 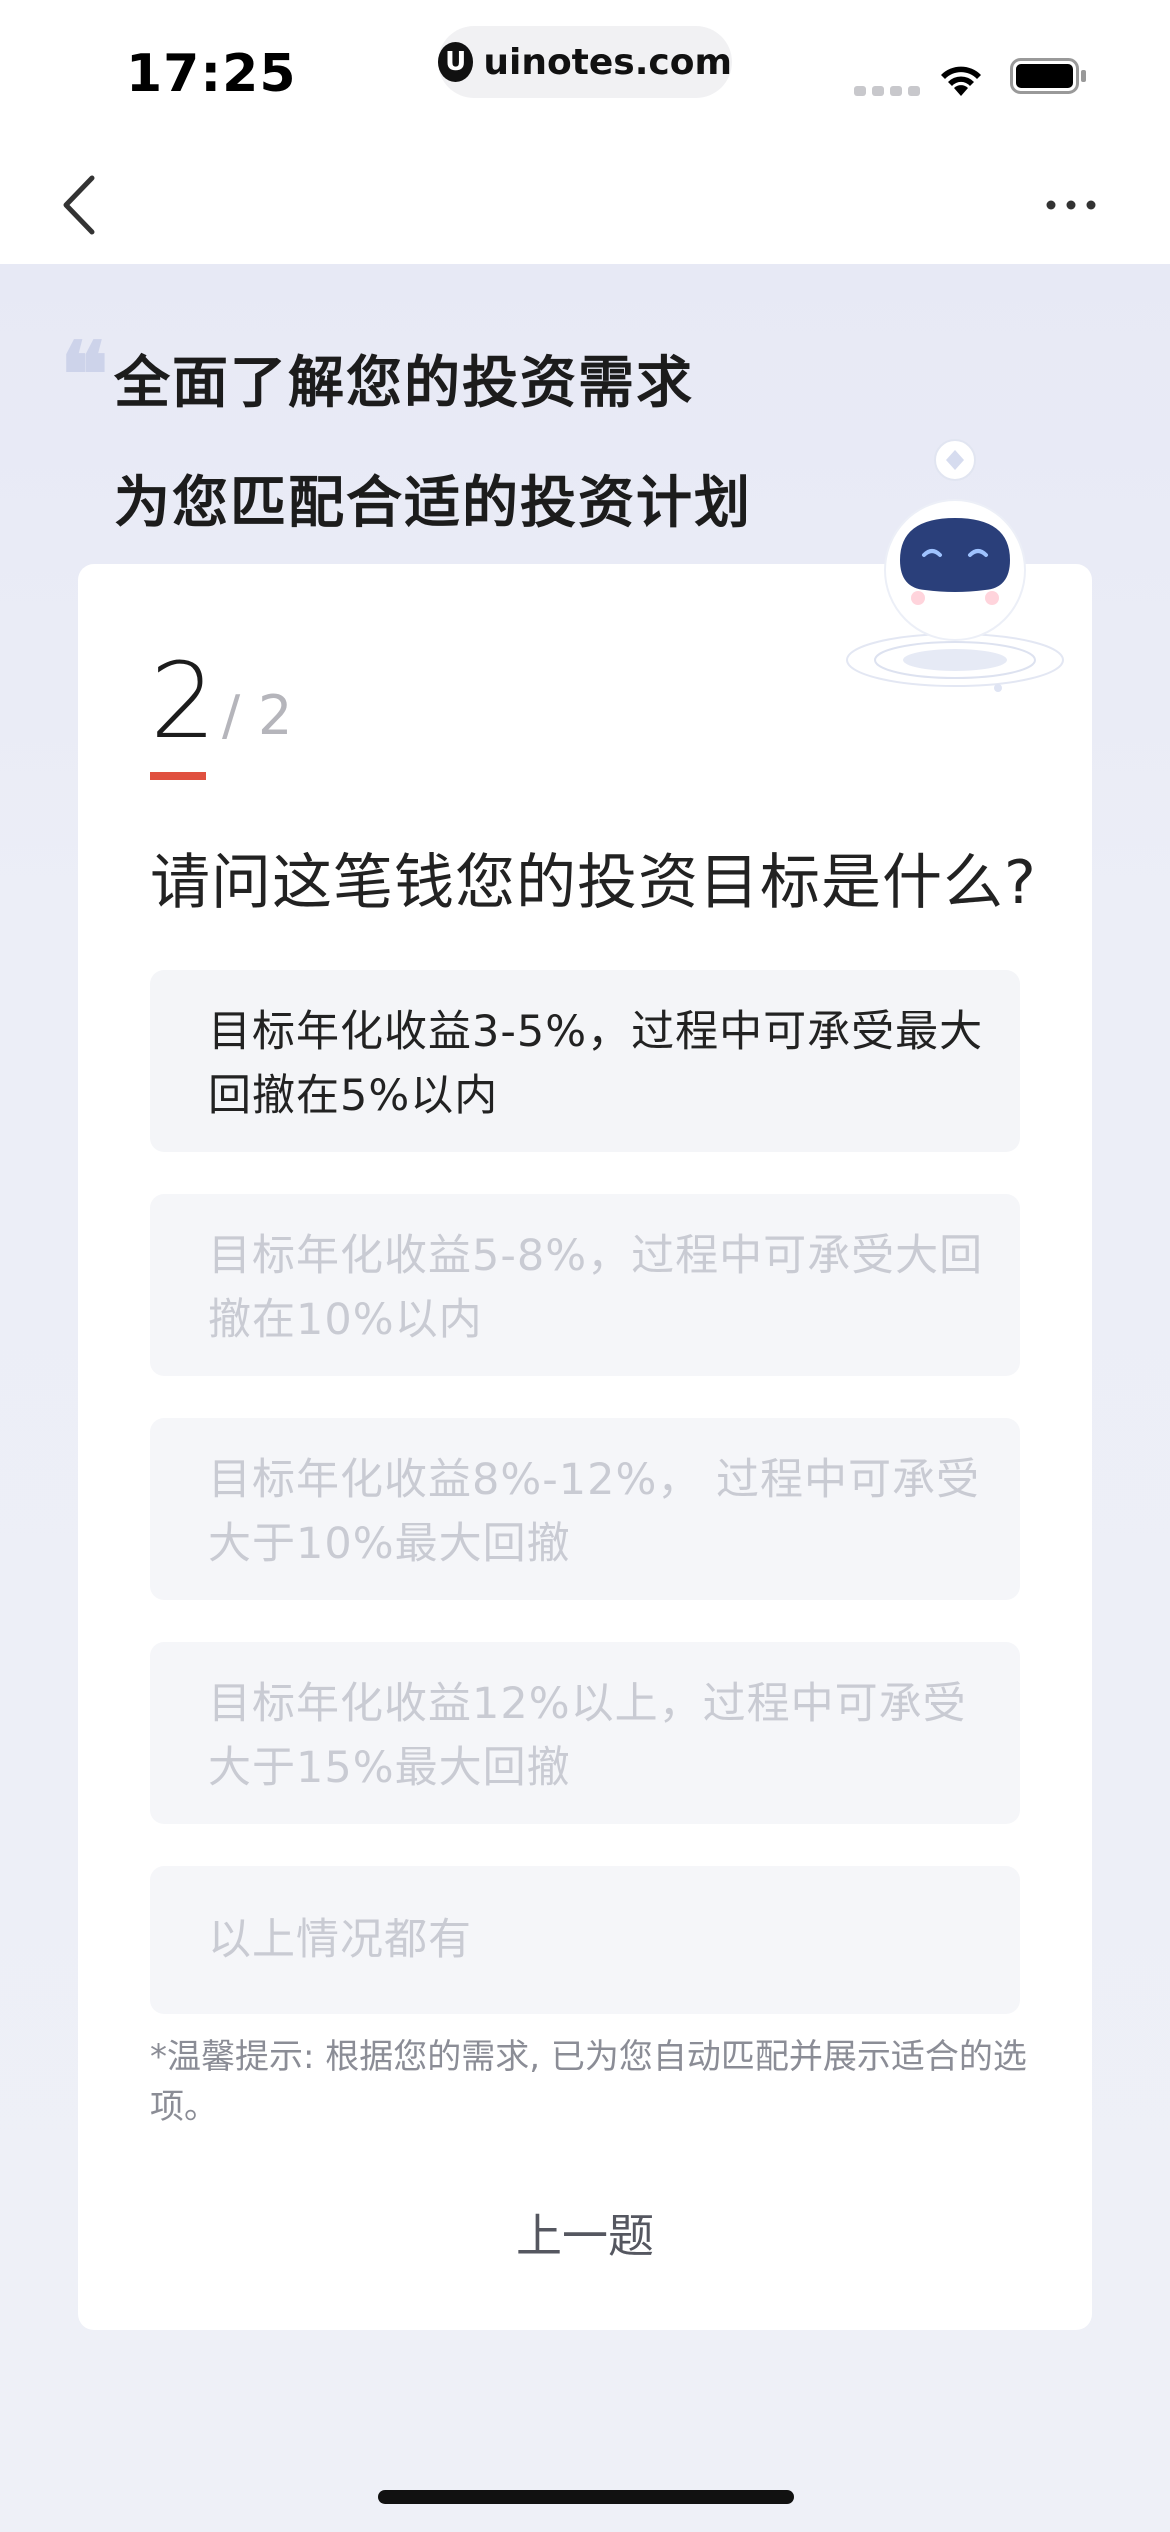 I want to click on option-label: 目标年化收益8%-12%， 过程中可承受大于10%最大回撤, so click(x=594, y=1512).